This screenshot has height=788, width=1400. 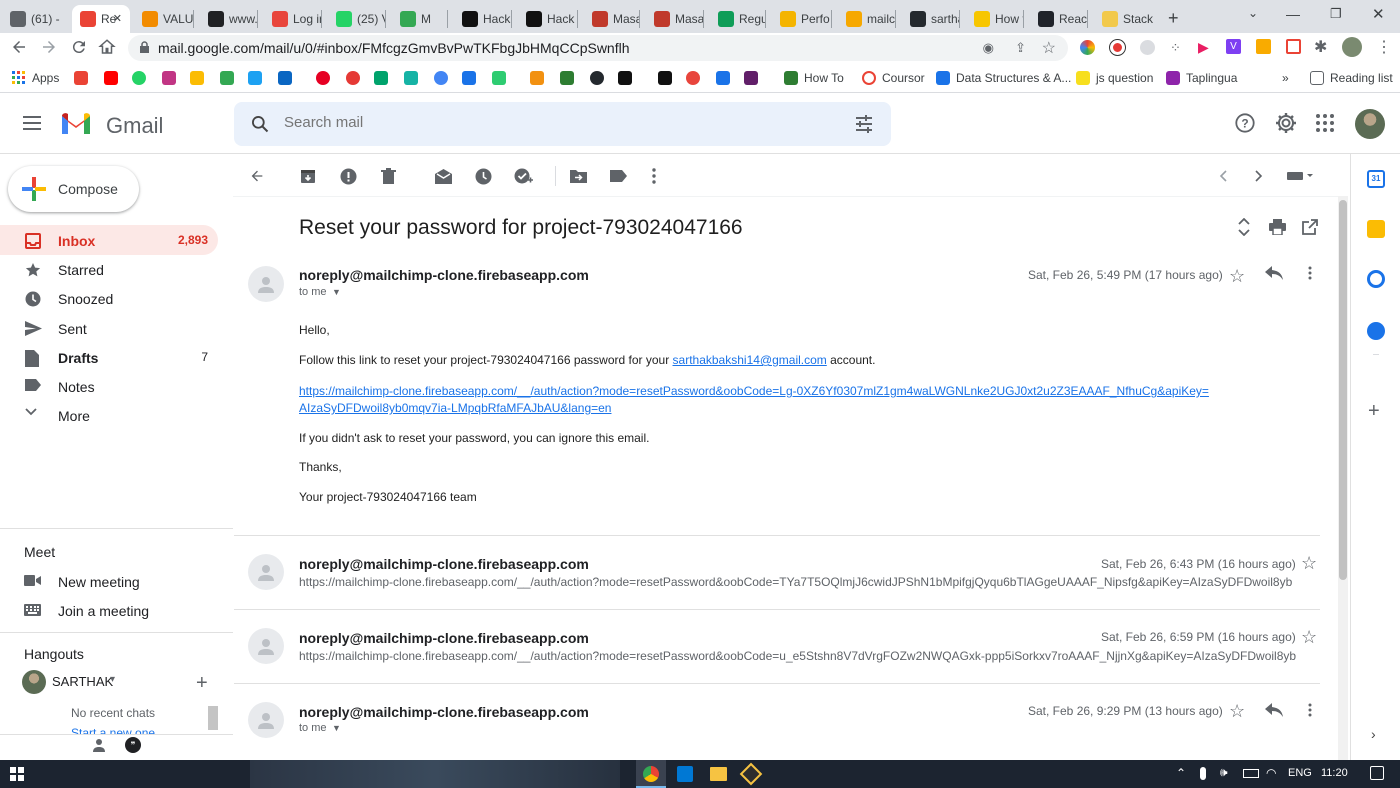 What do you see at coordinates (336, 728) in the screenshot?
I see `show-details-icon: ▼` at bounding box center [336, 728].